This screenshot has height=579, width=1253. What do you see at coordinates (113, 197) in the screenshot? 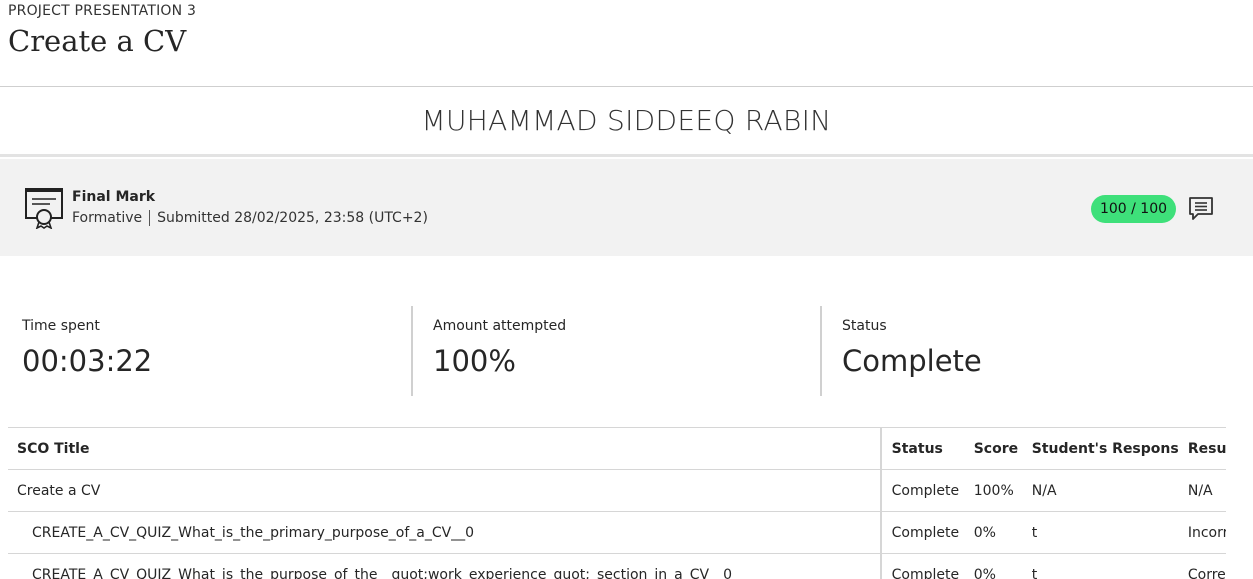
I see `final-mark-label: Final Mark` at bounding box center [113, 197].